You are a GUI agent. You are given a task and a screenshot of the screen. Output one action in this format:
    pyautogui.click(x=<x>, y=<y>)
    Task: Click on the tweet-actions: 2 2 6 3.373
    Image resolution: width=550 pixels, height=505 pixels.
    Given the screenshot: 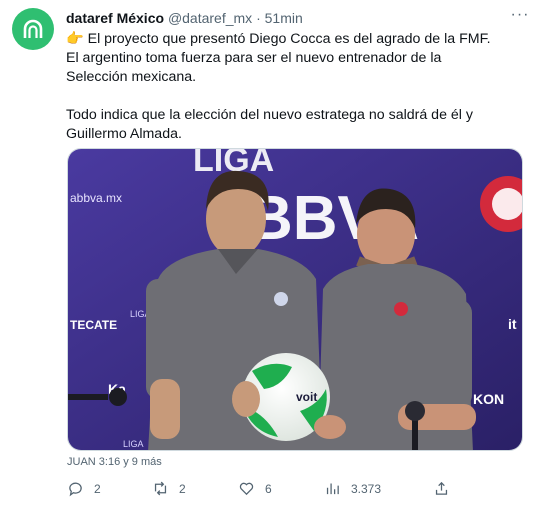 What is the action you would take?
    pyautogui.click(x=275, y=490)
    